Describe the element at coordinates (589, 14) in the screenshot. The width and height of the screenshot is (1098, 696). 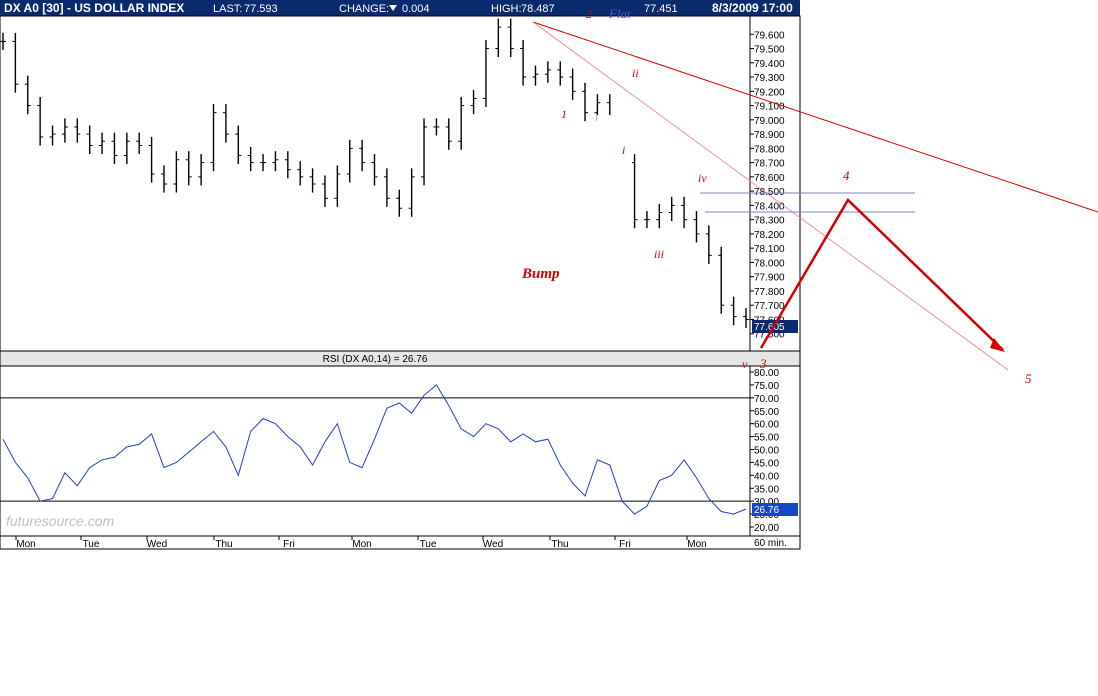
I see `wave-2-label: 2` at that location.